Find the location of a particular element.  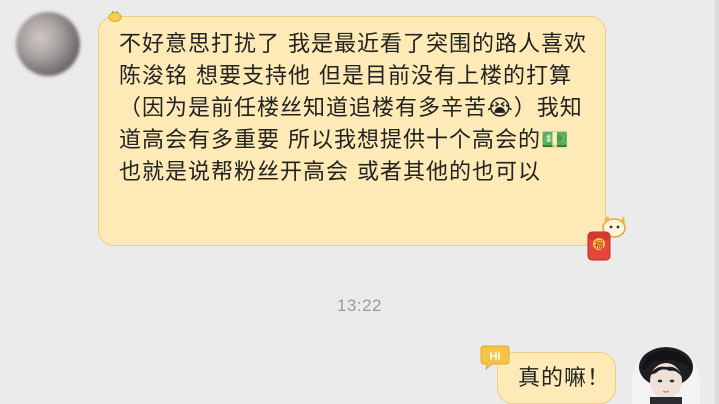

sprout-sticker-icon is located at coordinates (115, 16).